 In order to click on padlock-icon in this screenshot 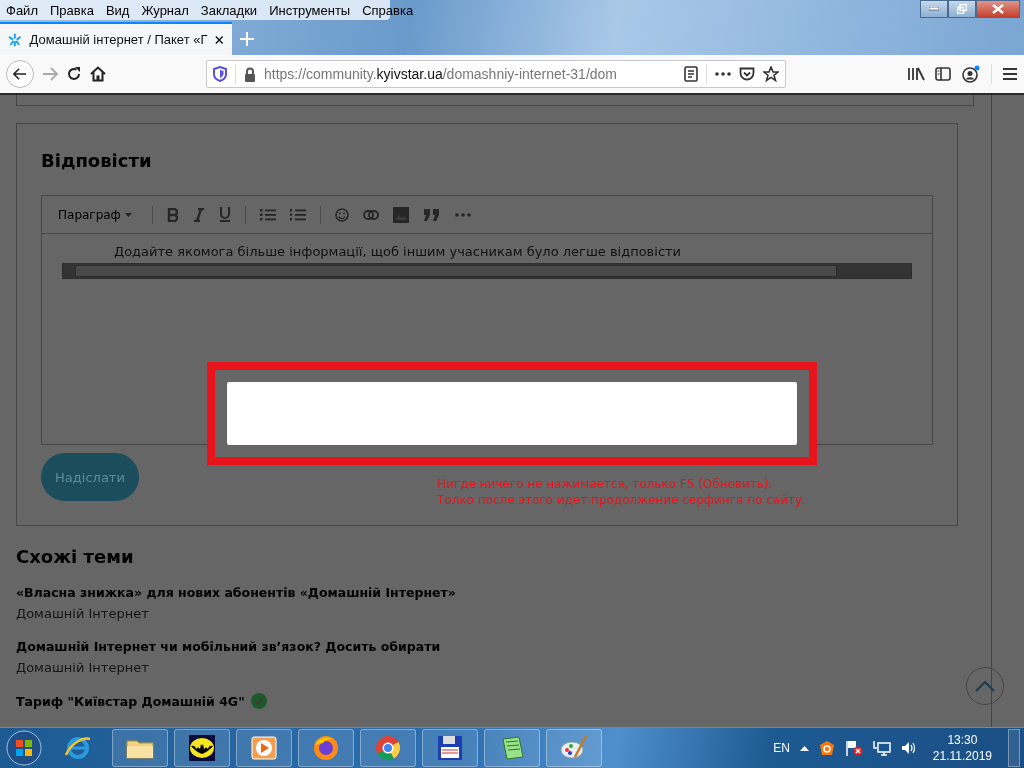, I will do `click(250, 74)`.